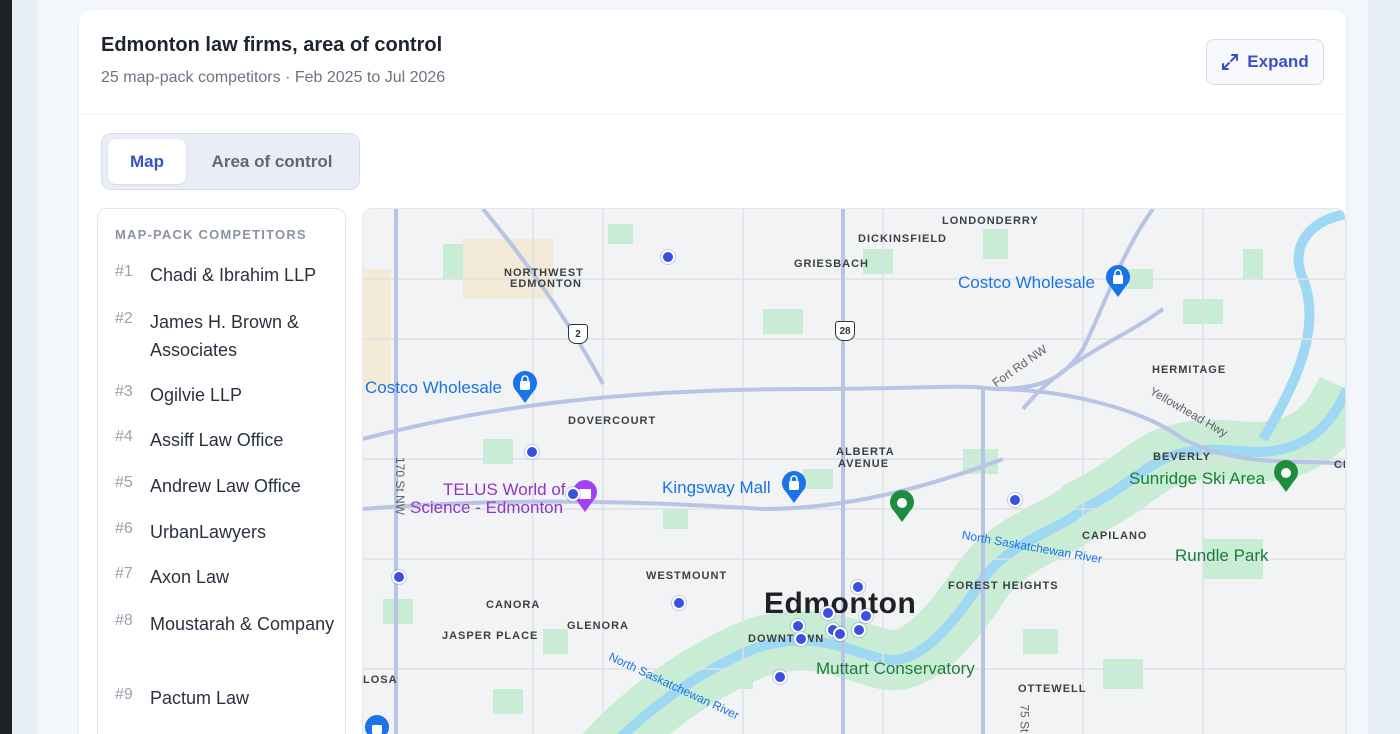 The image size is (1400, 734). What do you see at coordinates (845, 331) in the screenshot?
I see `highway-shield-28: 28` at bounding box center [845, 331].